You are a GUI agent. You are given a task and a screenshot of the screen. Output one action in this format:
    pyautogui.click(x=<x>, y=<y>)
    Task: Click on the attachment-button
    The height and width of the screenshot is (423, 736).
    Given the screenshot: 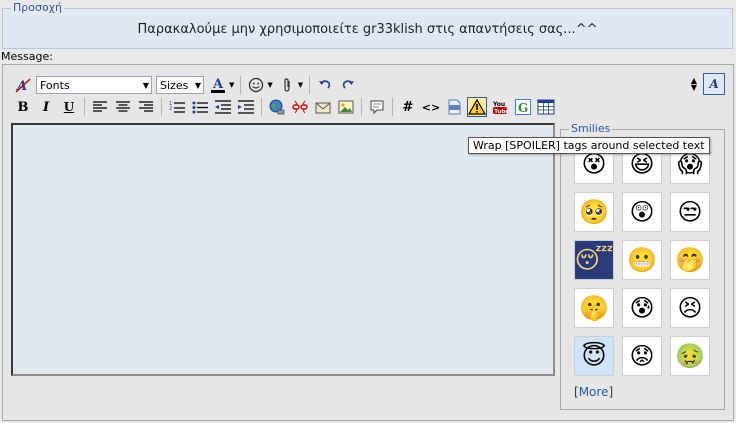 What is the action you would take?
    pyautogui.click(x=287, y=85)
    